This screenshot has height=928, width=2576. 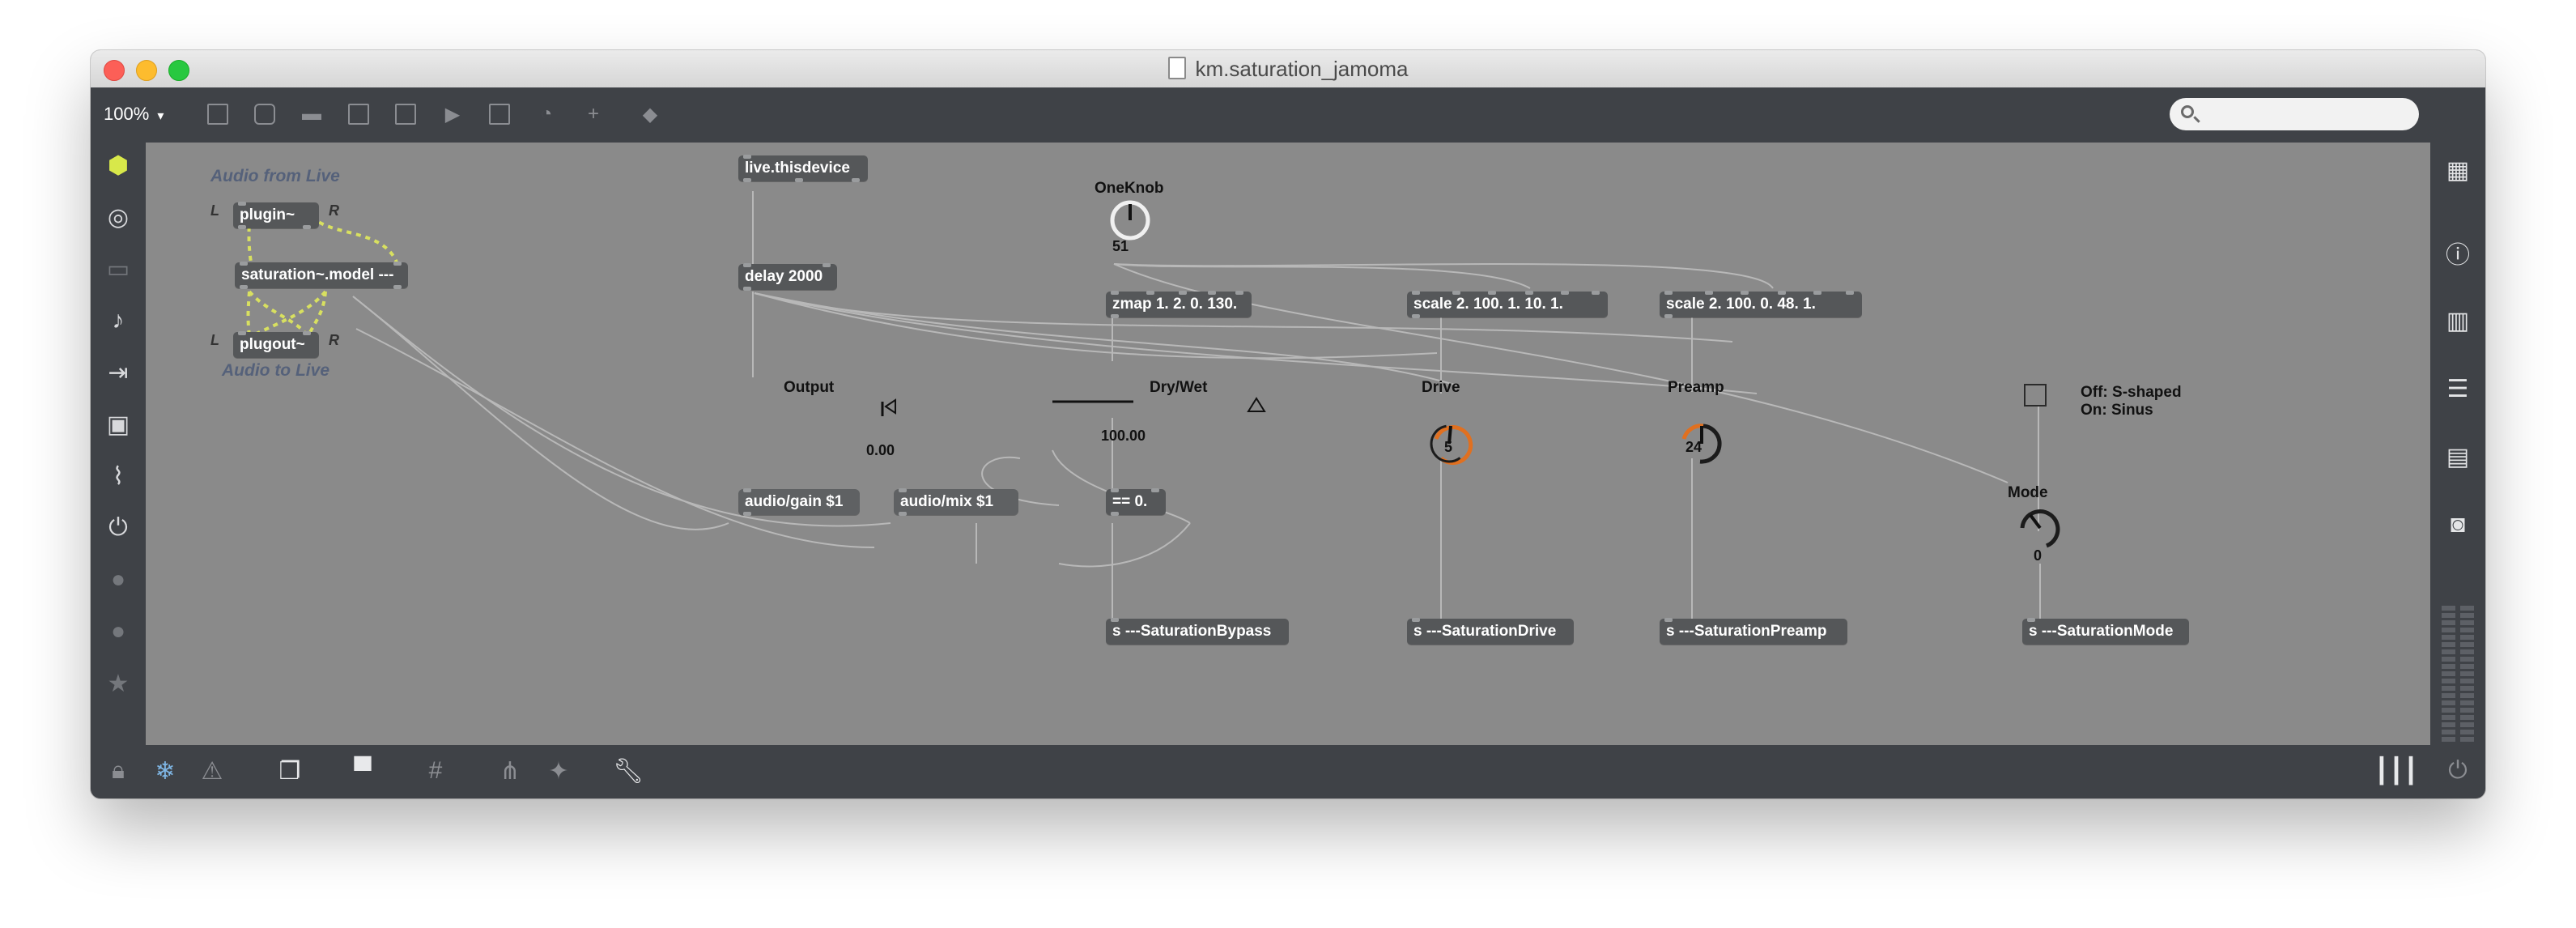 I want to click on live-thisdevice-object: live.thisdevice, so click(x=803, y=168).